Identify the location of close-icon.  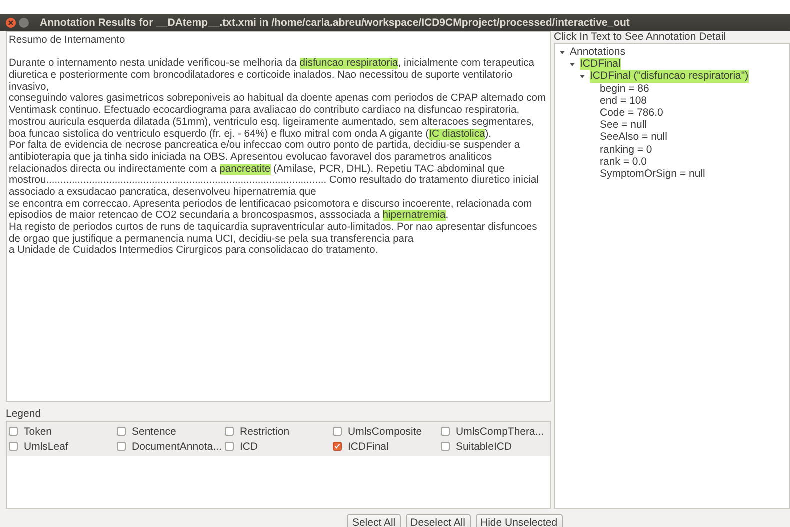
(11, 23).